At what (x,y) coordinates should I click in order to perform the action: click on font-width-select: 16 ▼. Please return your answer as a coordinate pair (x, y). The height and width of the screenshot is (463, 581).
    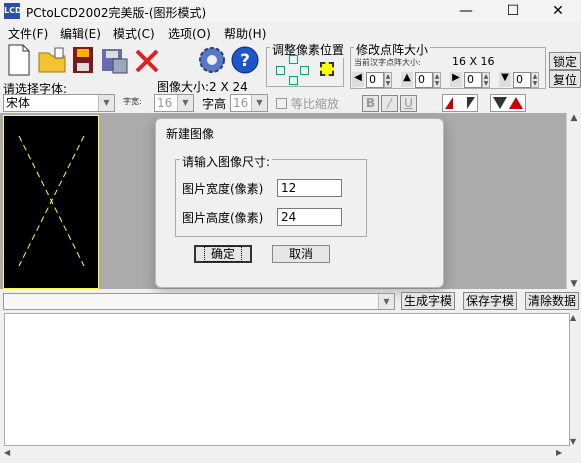
    Looking at the image, I should click on (174, 103).